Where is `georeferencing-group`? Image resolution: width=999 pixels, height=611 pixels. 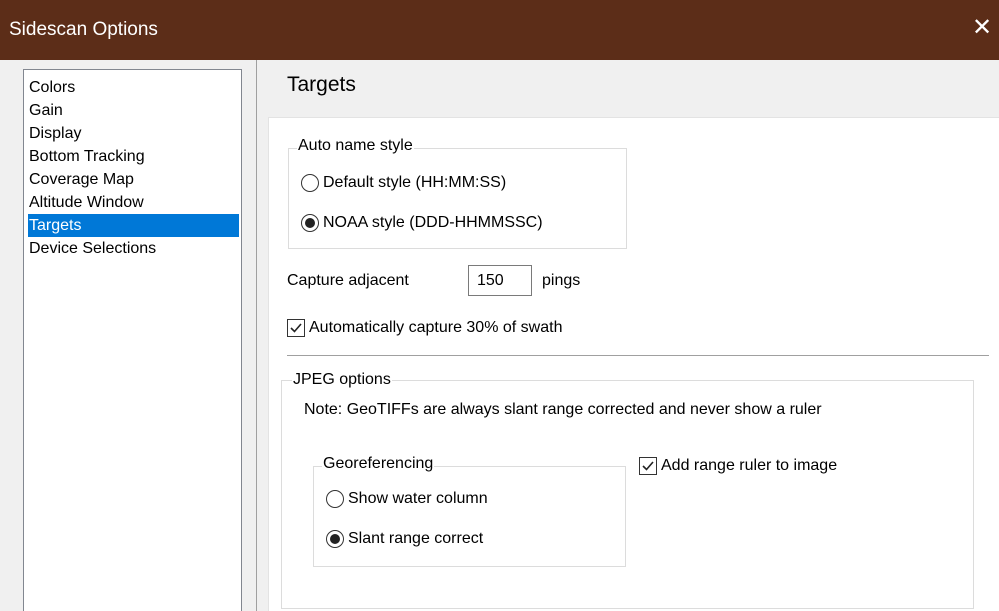
georeferencing-group is located at coordinates (469, 516).